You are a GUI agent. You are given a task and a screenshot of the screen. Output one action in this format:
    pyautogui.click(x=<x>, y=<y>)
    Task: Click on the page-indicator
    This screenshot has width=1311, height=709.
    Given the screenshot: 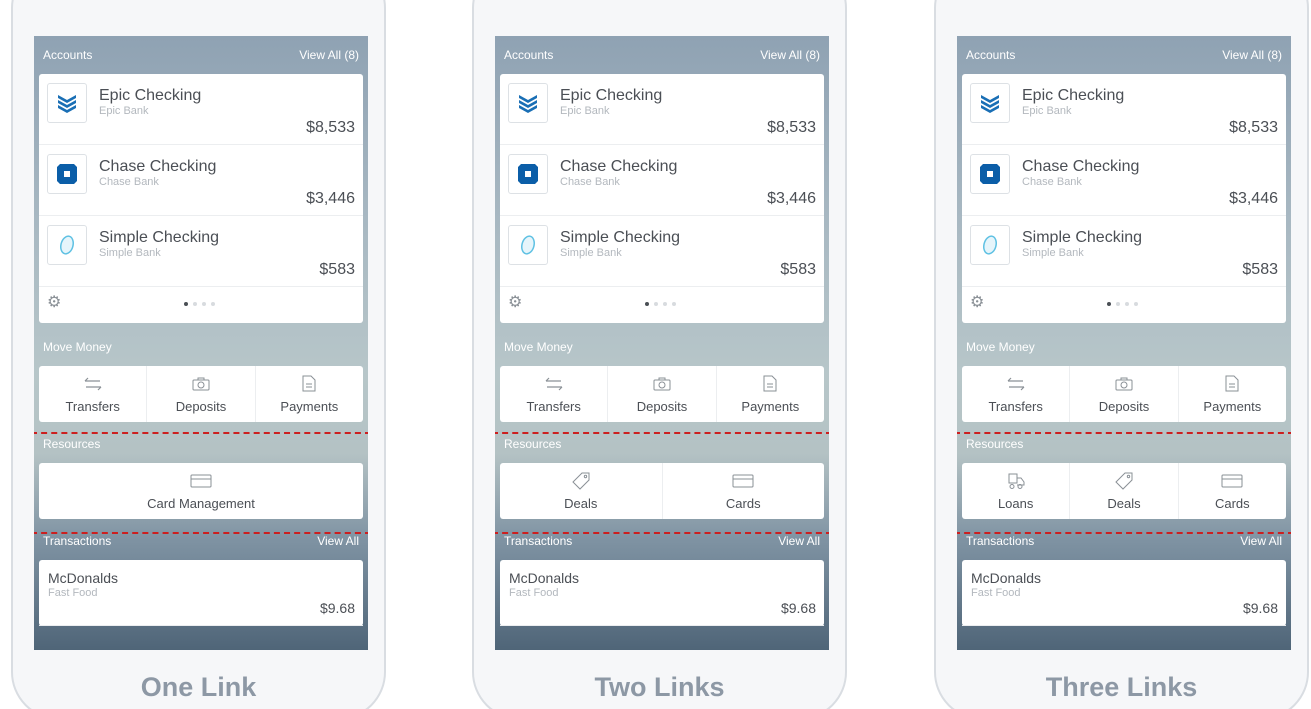 What is the action you would take?
    pyautogui.click(x=199, y=304)
    